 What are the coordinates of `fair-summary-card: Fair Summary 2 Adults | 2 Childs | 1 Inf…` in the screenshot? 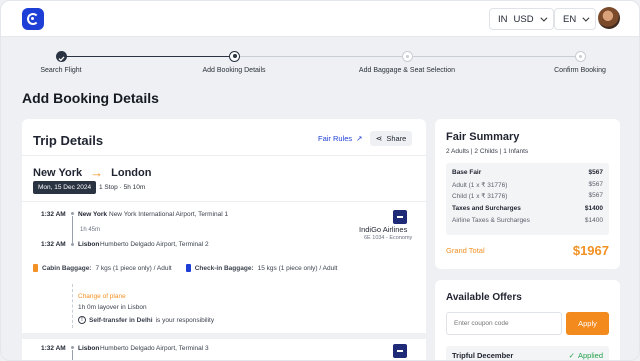 It's located at (527, 194).